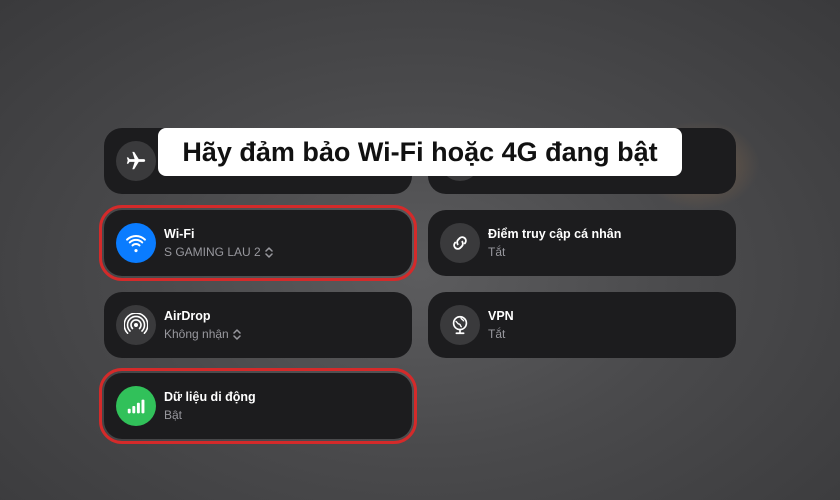 This screenshot has width=840, height=500. What do you see at coordinates (173, 415) in the screenshot?
I see `cellular-status: Bật` at bounding box center [173, 415].